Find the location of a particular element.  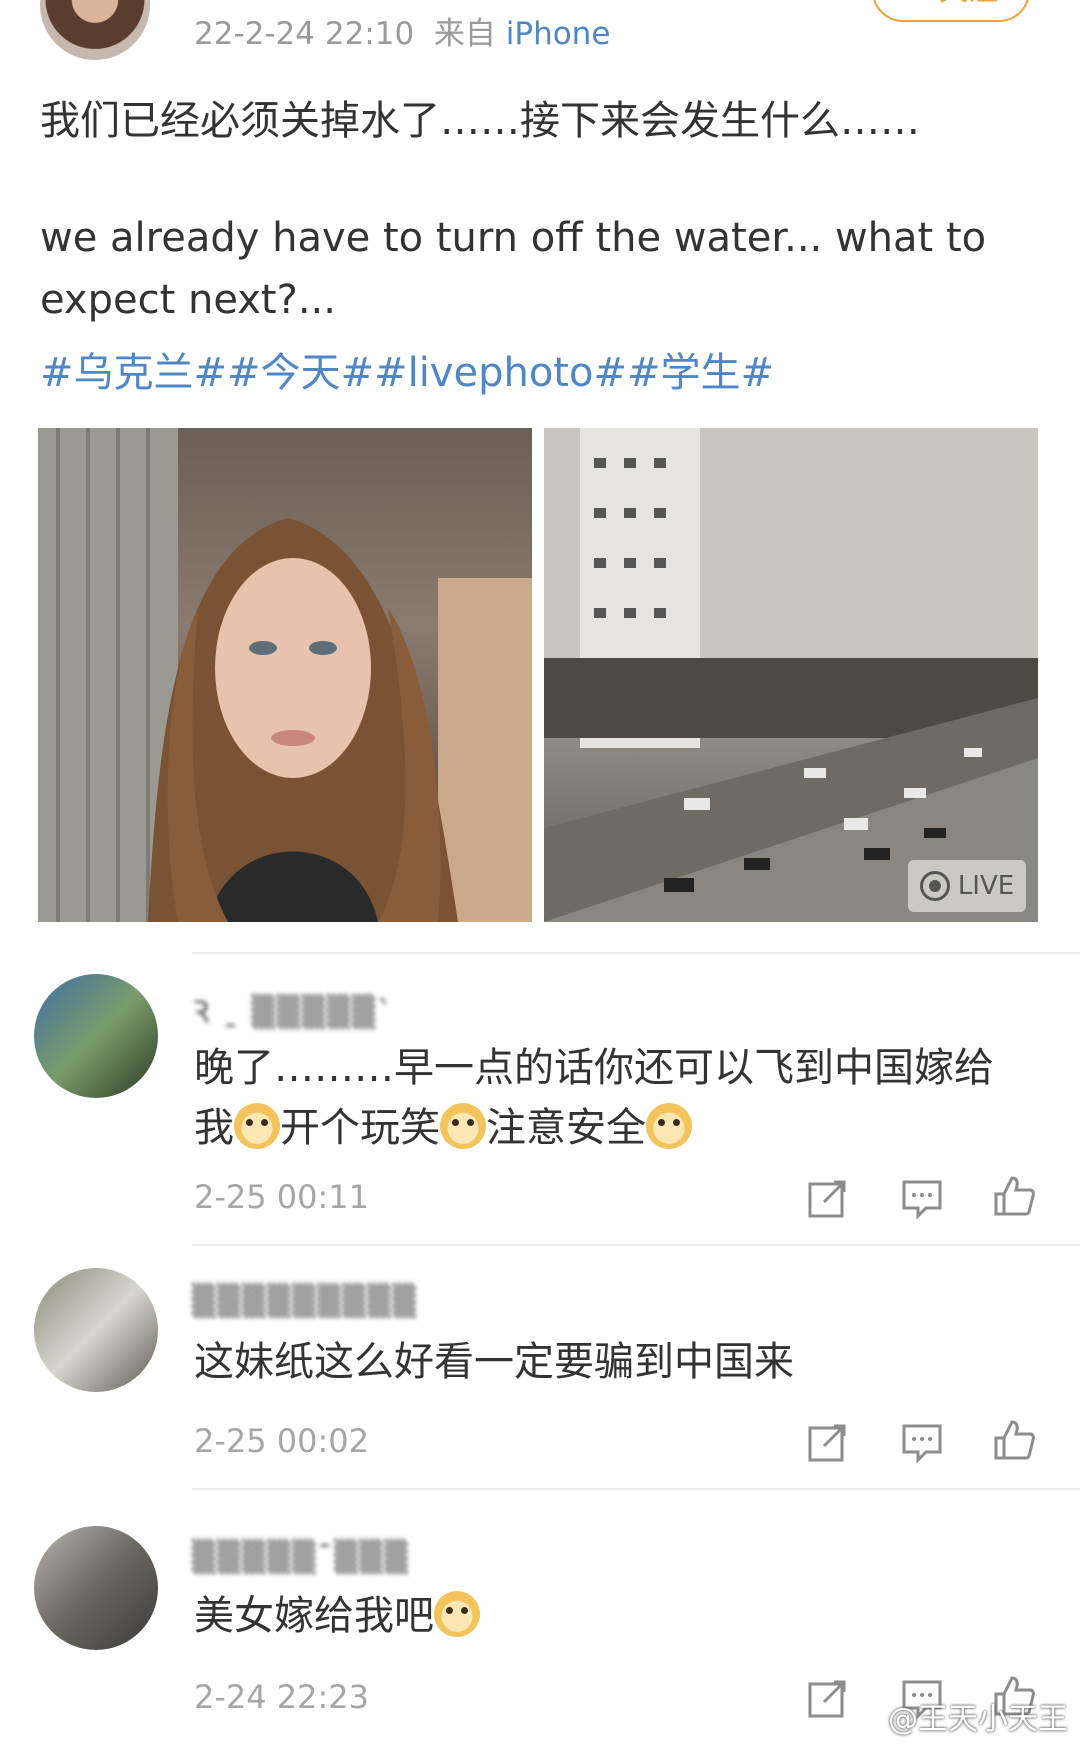

live-photo-icon is located at coordinates (934, 886).